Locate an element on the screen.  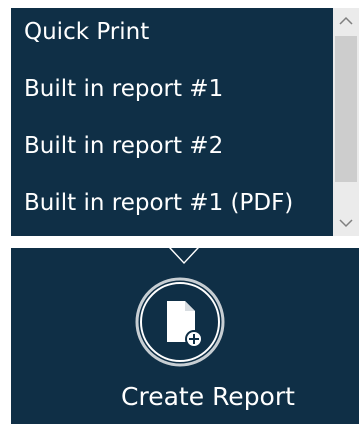
menu-item-quick-print: Quick Print is located at coordinates (86, 32).